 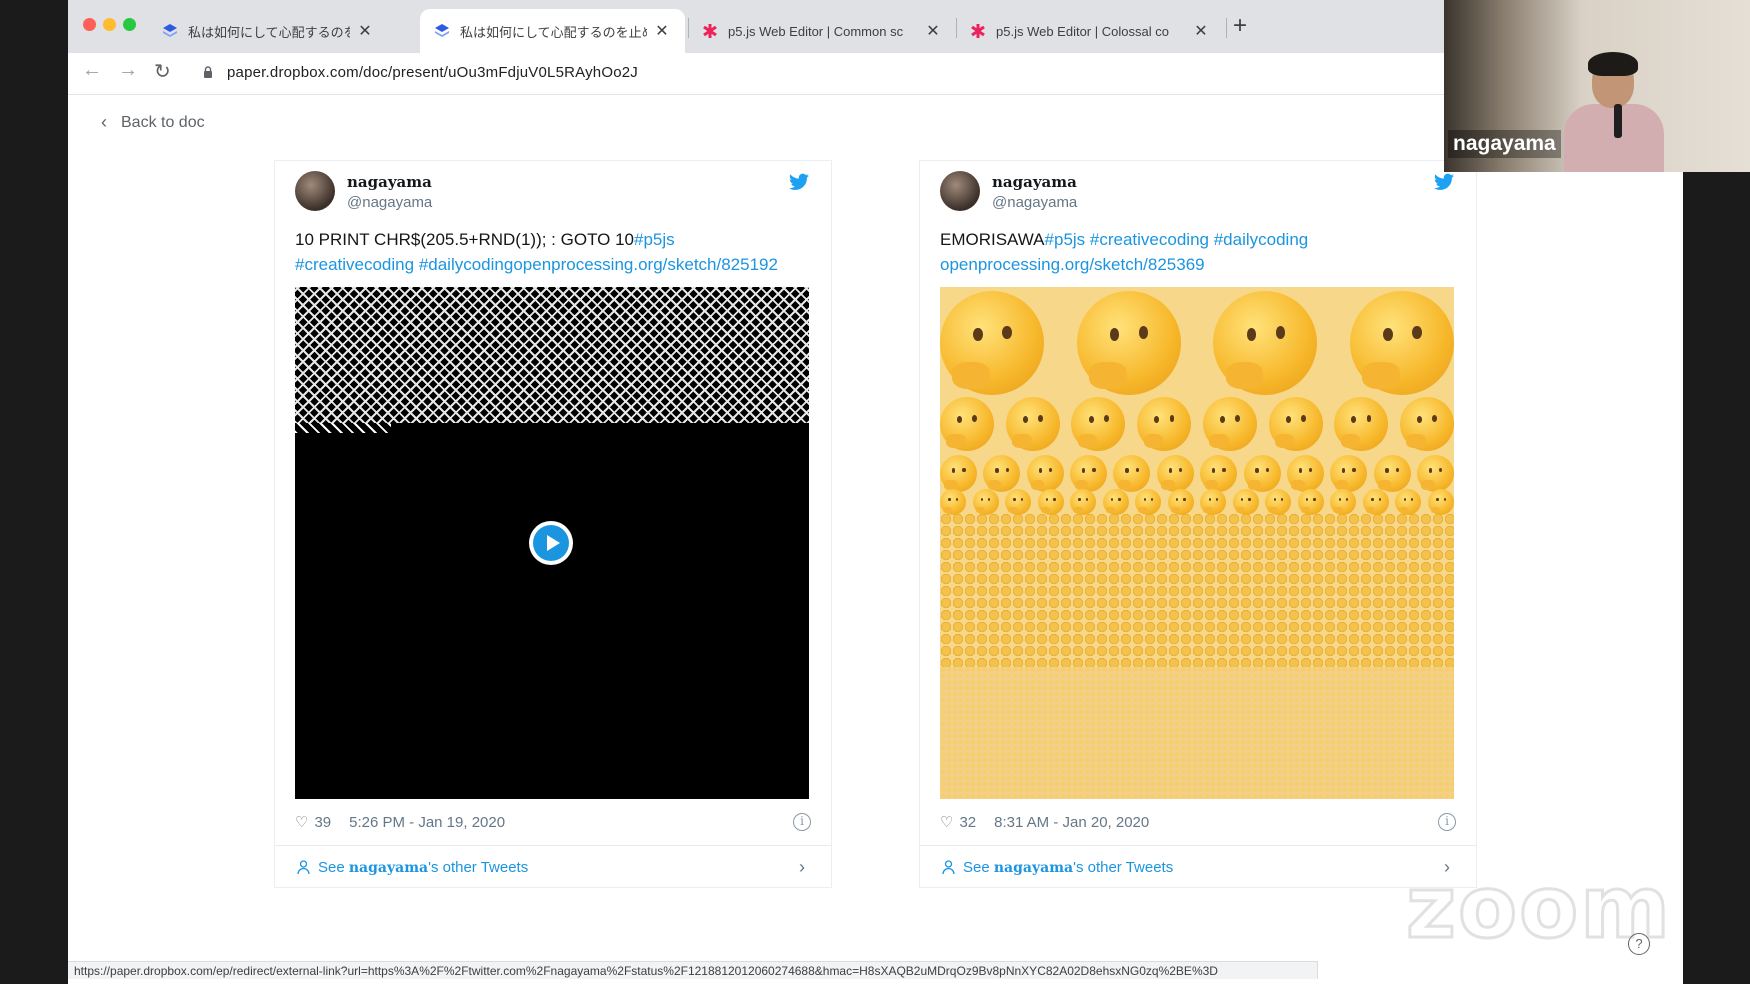 I want to click on participant-name-label: nagayama, so click(x=1504, y=144).